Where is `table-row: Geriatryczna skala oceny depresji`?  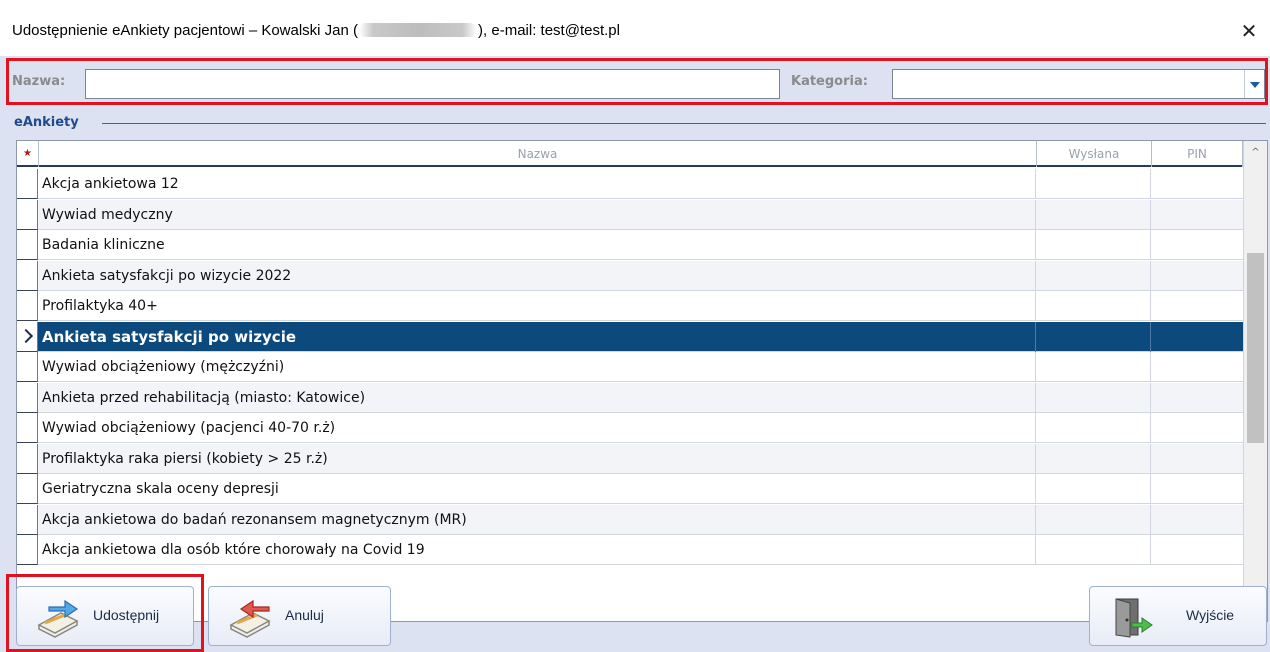 table-row: Geriatryczna skala oceny depresji is located at coordinates (630, 489).